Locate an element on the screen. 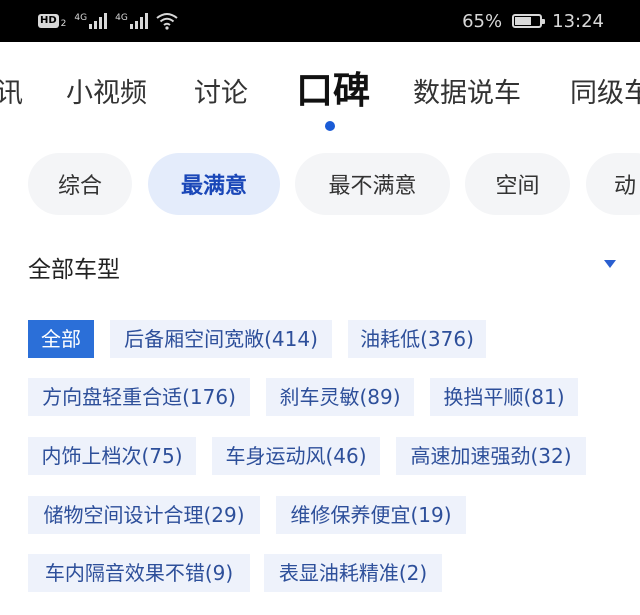  filter-space: 空间 is located at coordinates (517, 184).